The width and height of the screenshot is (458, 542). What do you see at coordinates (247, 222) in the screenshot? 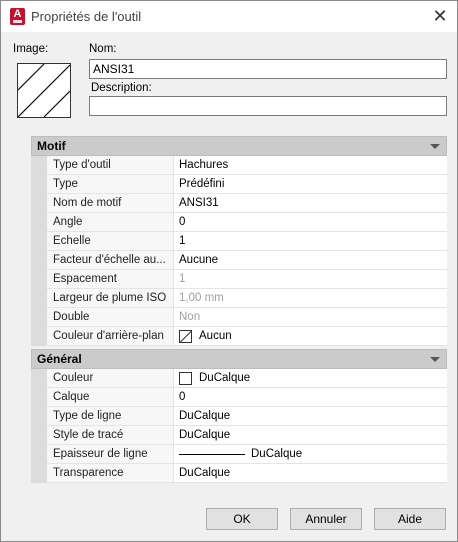
I see `property-row-angle: Angle 0` at bounding box center [247, 222].